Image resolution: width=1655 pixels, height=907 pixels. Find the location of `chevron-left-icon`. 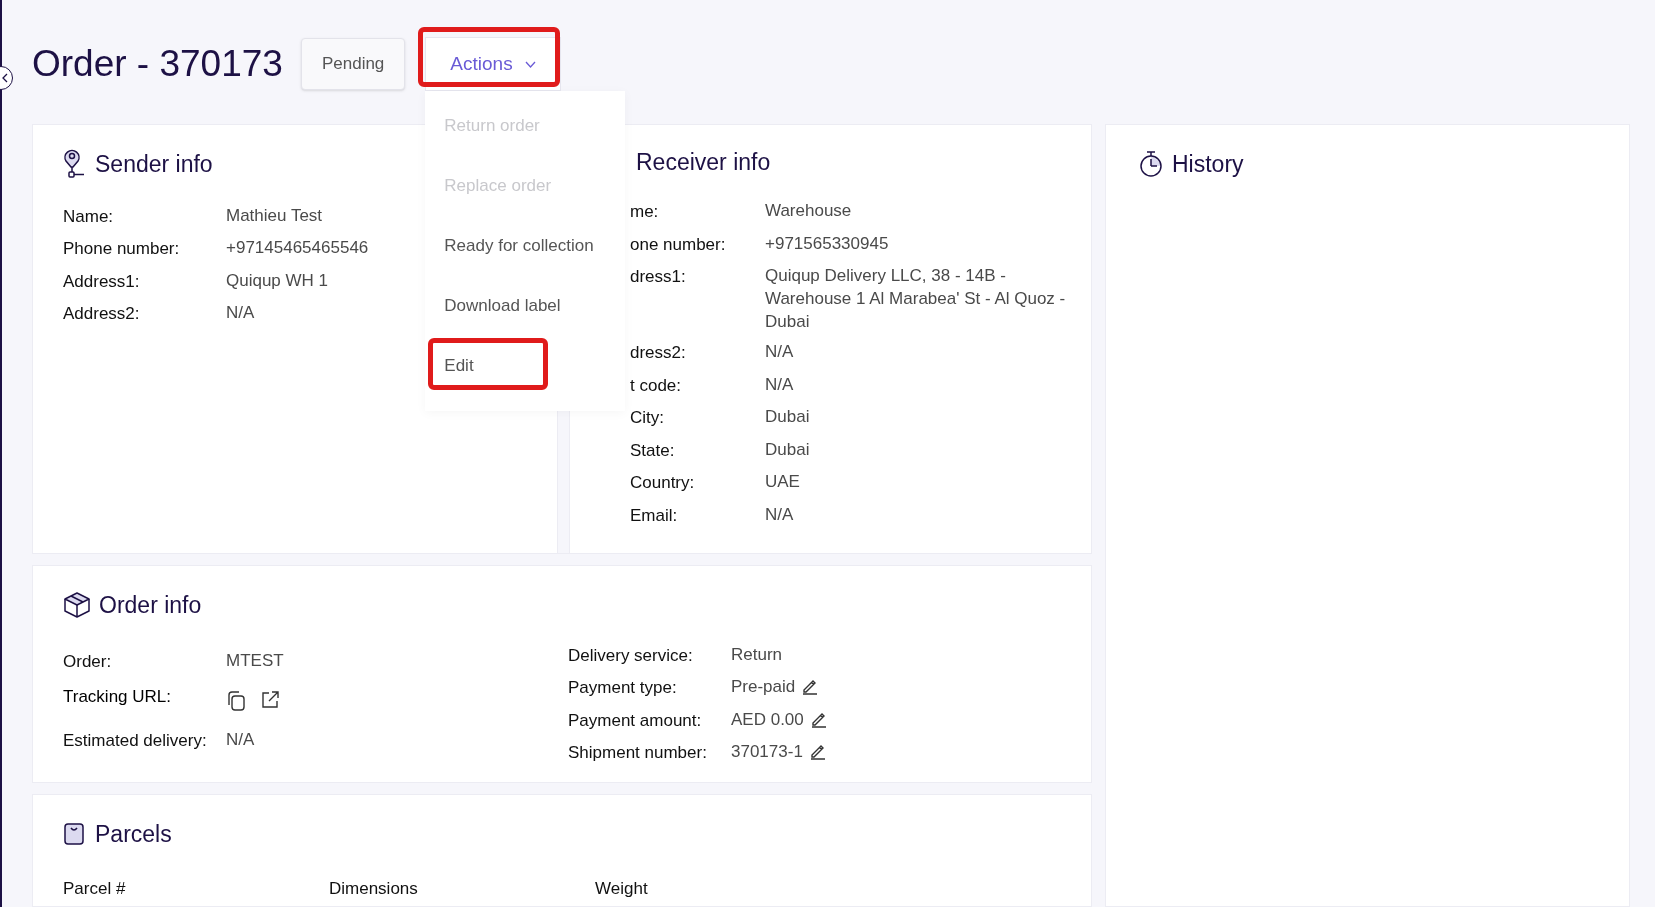

chevron-left-icon is located at coordinates (5, 78).